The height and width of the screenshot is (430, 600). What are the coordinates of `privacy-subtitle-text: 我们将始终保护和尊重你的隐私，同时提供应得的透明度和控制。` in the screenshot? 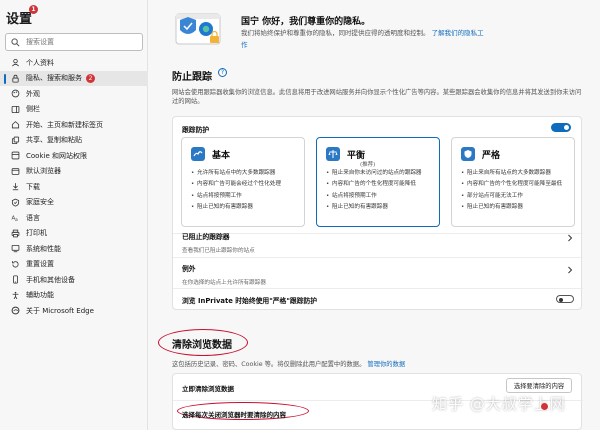 It's located at (335, 33).